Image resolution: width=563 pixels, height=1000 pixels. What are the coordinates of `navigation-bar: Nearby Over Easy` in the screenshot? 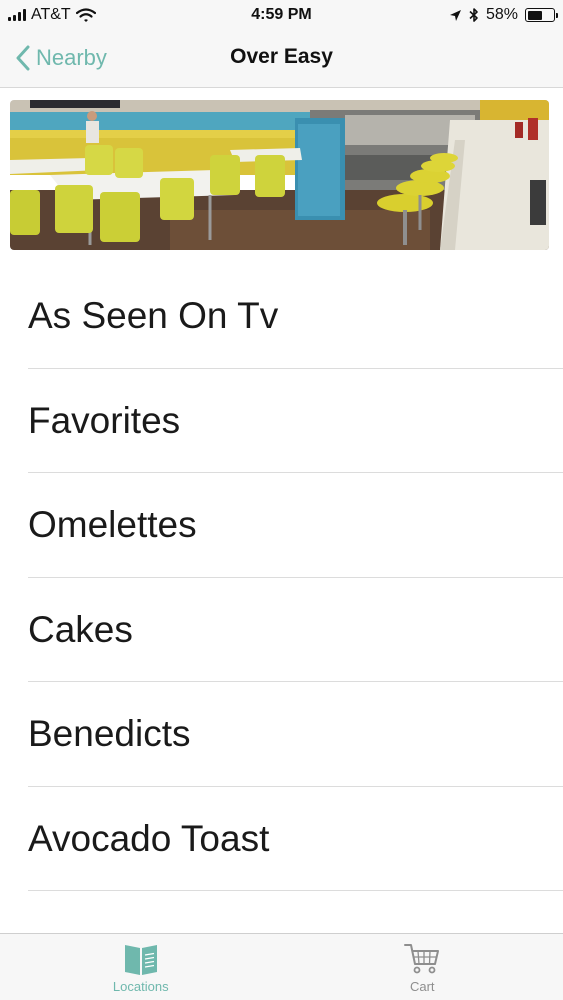 It's located at (281, 59).